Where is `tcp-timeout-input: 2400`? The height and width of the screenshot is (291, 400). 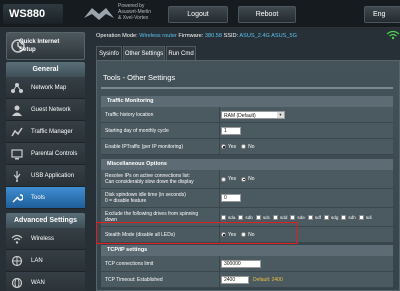 tcp-timeout-input: 2400 is located at coordinates (235, 279).